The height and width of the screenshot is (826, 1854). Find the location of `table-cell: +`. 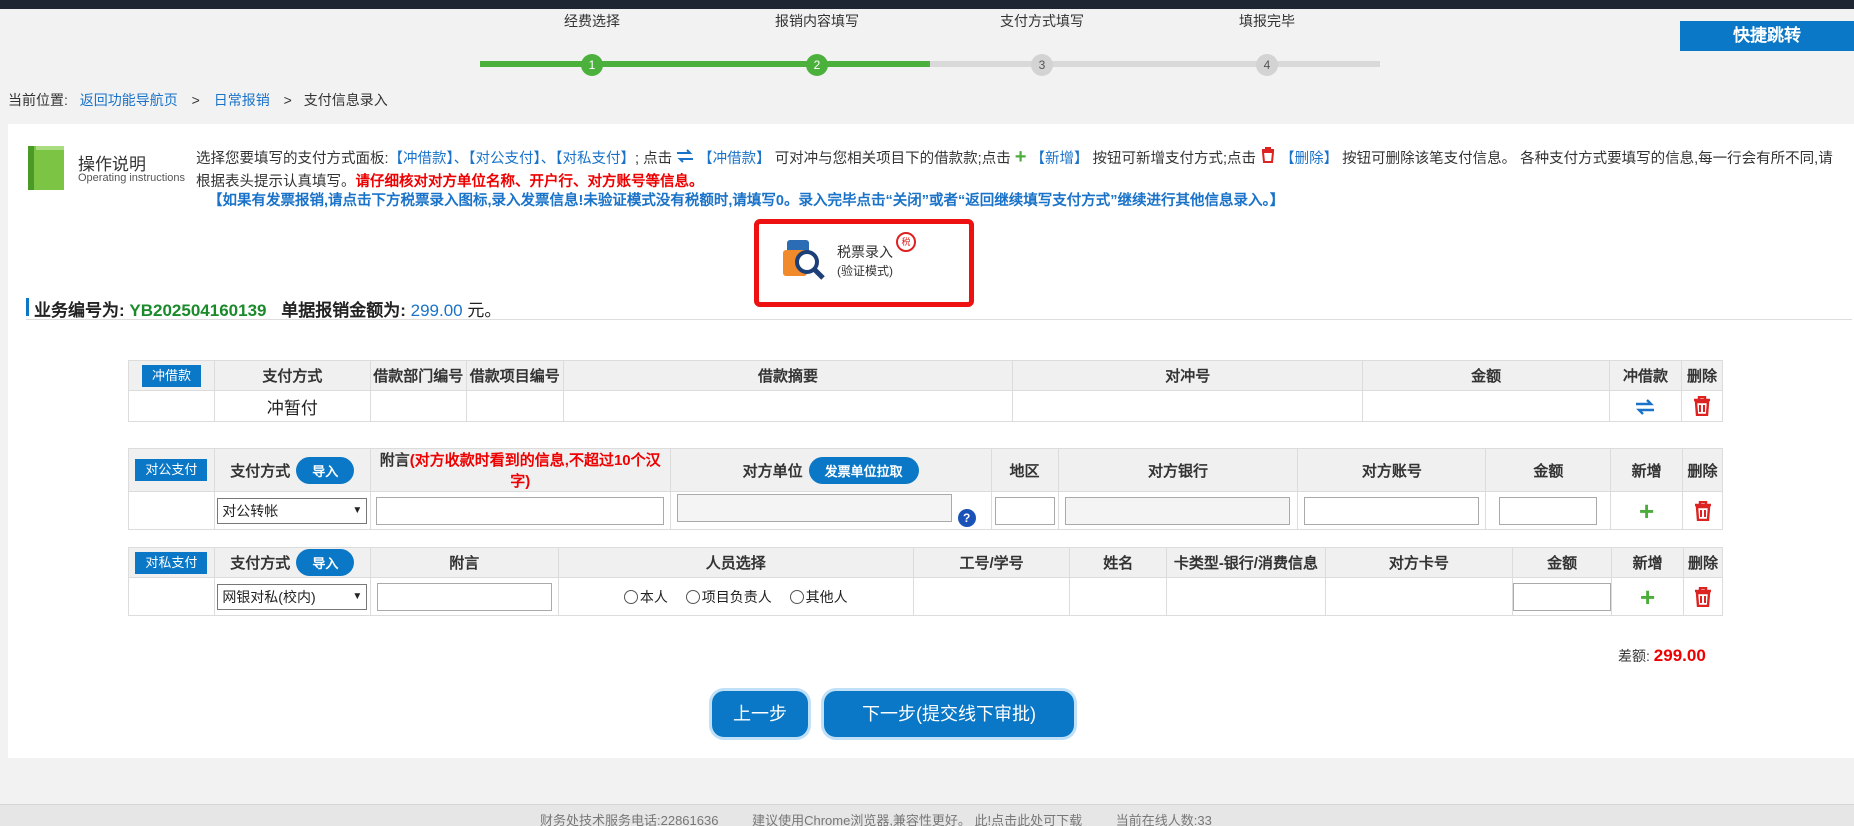

table-cell: + is located at coordinates (1647, 596).